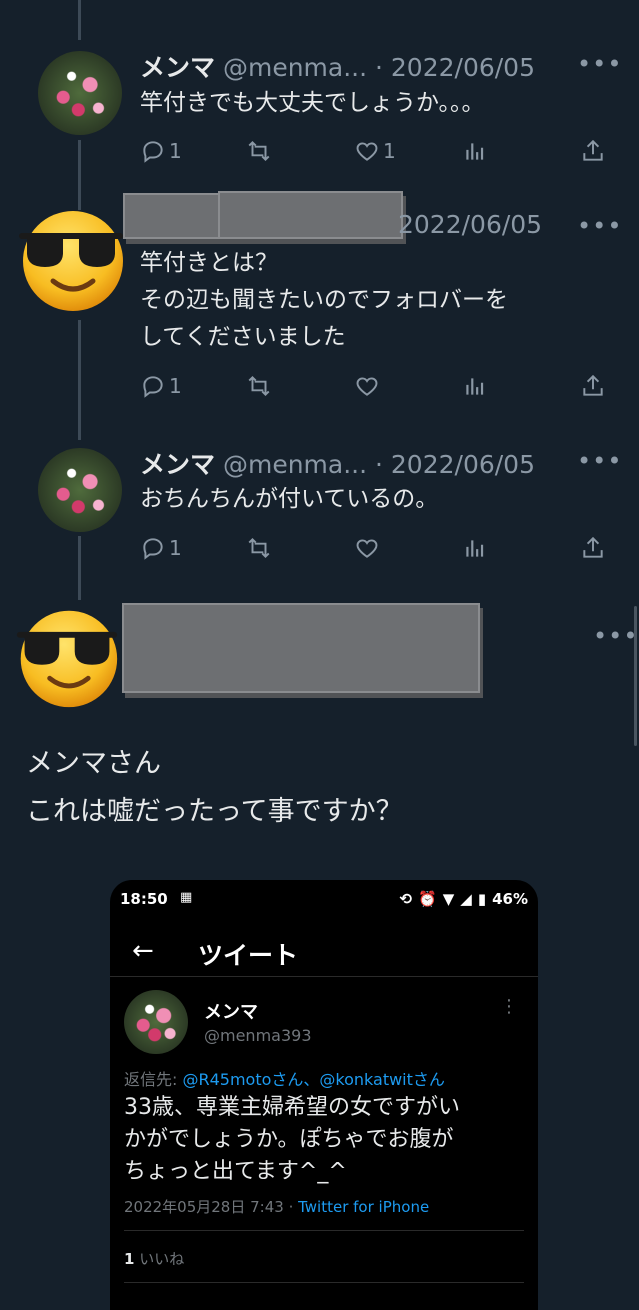 The height and width of the screenshot is (1310, 639). I want to click on timestamp: 2022年05月28日 7:43 ·, so click(211, 1207).